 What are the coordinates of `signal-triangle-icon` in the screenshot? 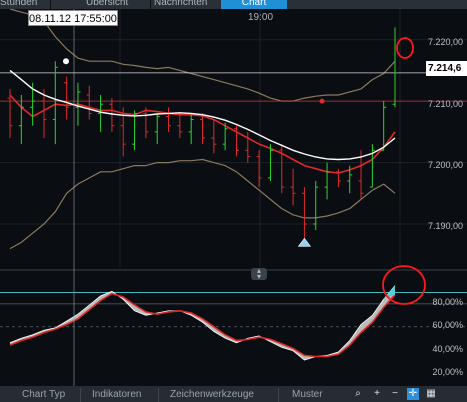 It's located at (304, 242).